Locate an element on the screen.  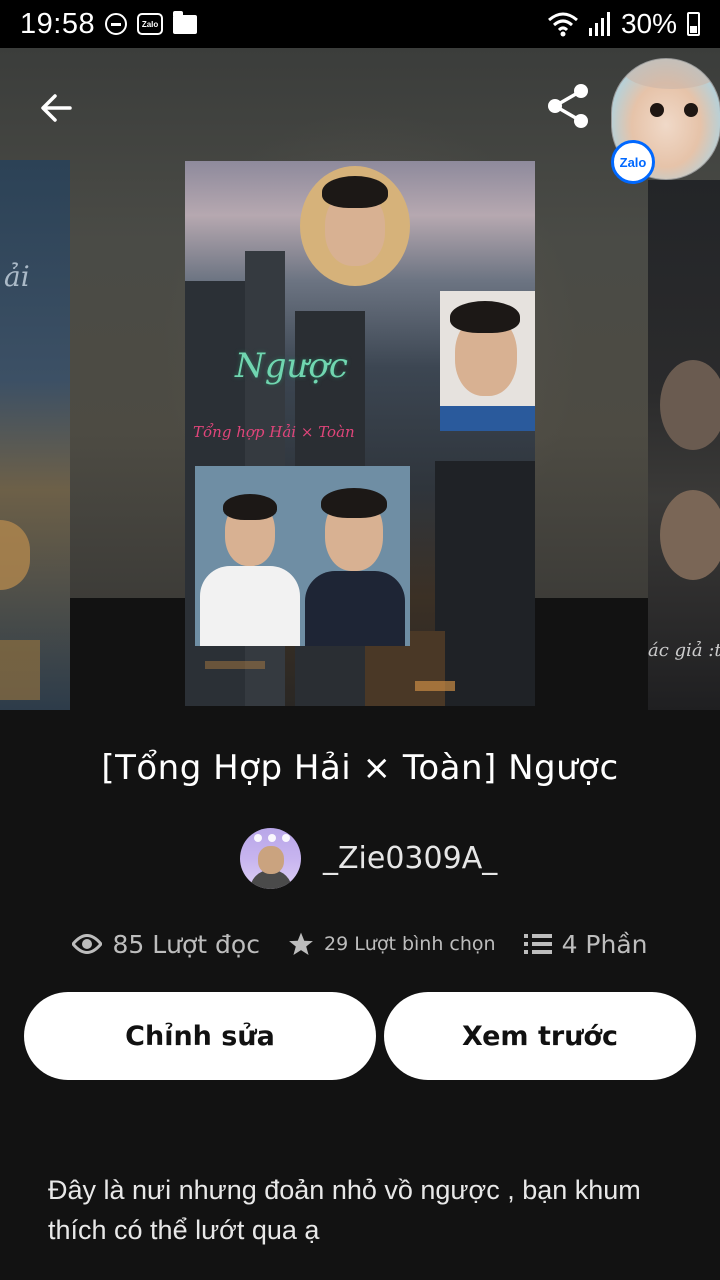
list-icon is located at coordinates (537, 944).